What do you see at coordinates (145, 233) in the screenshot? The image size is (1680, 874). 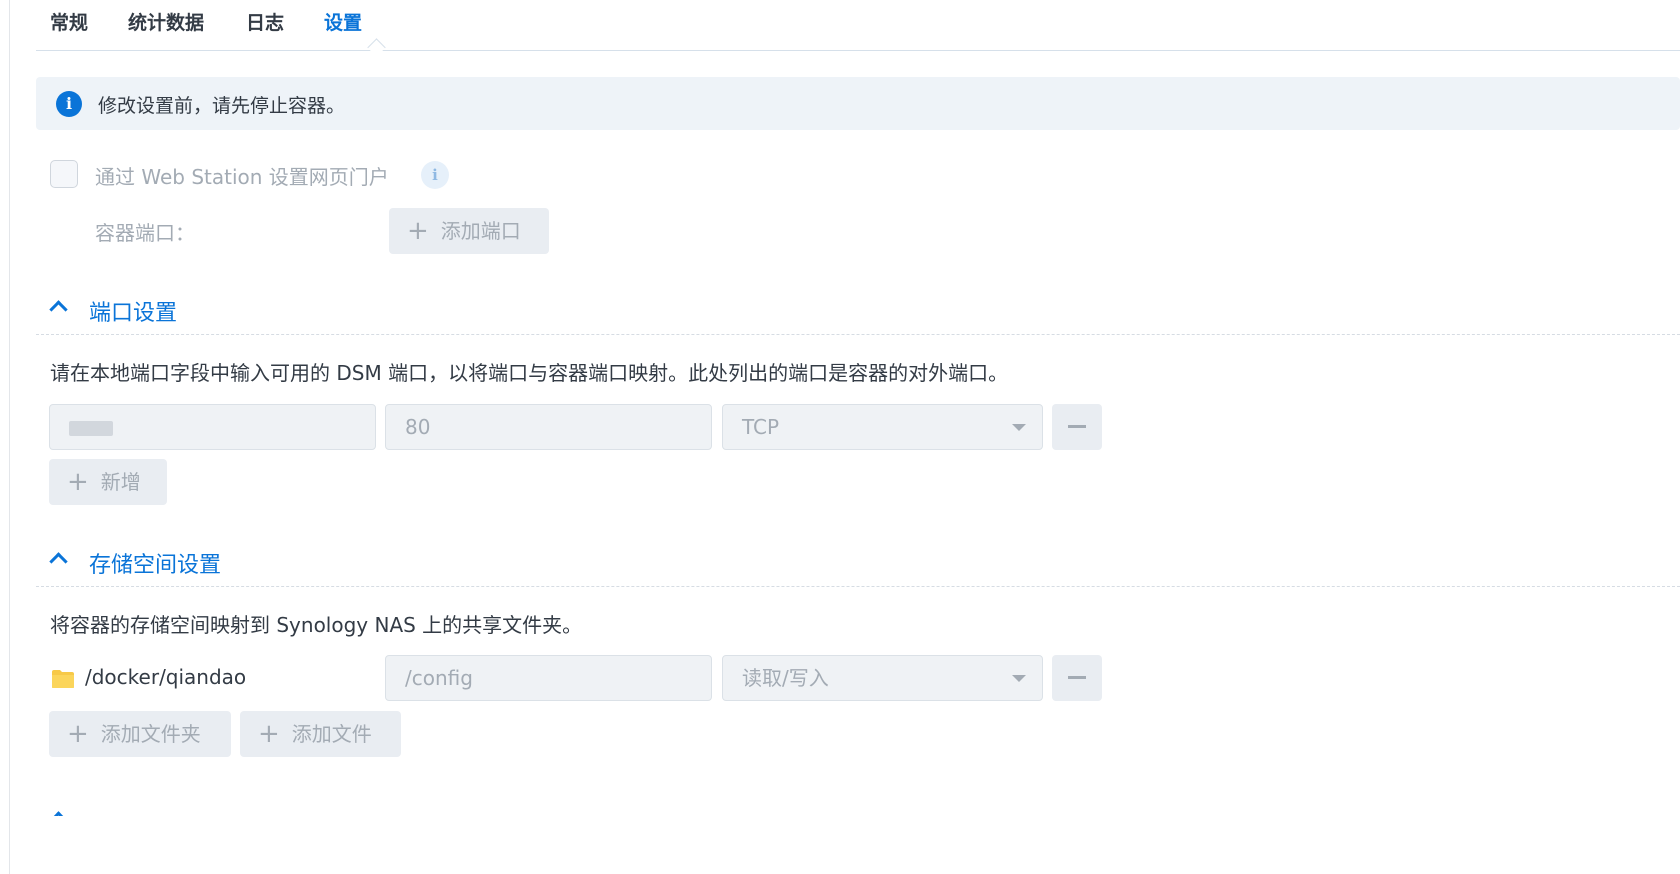 I see `container-port-label: 容器端口：` at bounding box center [145, 233].